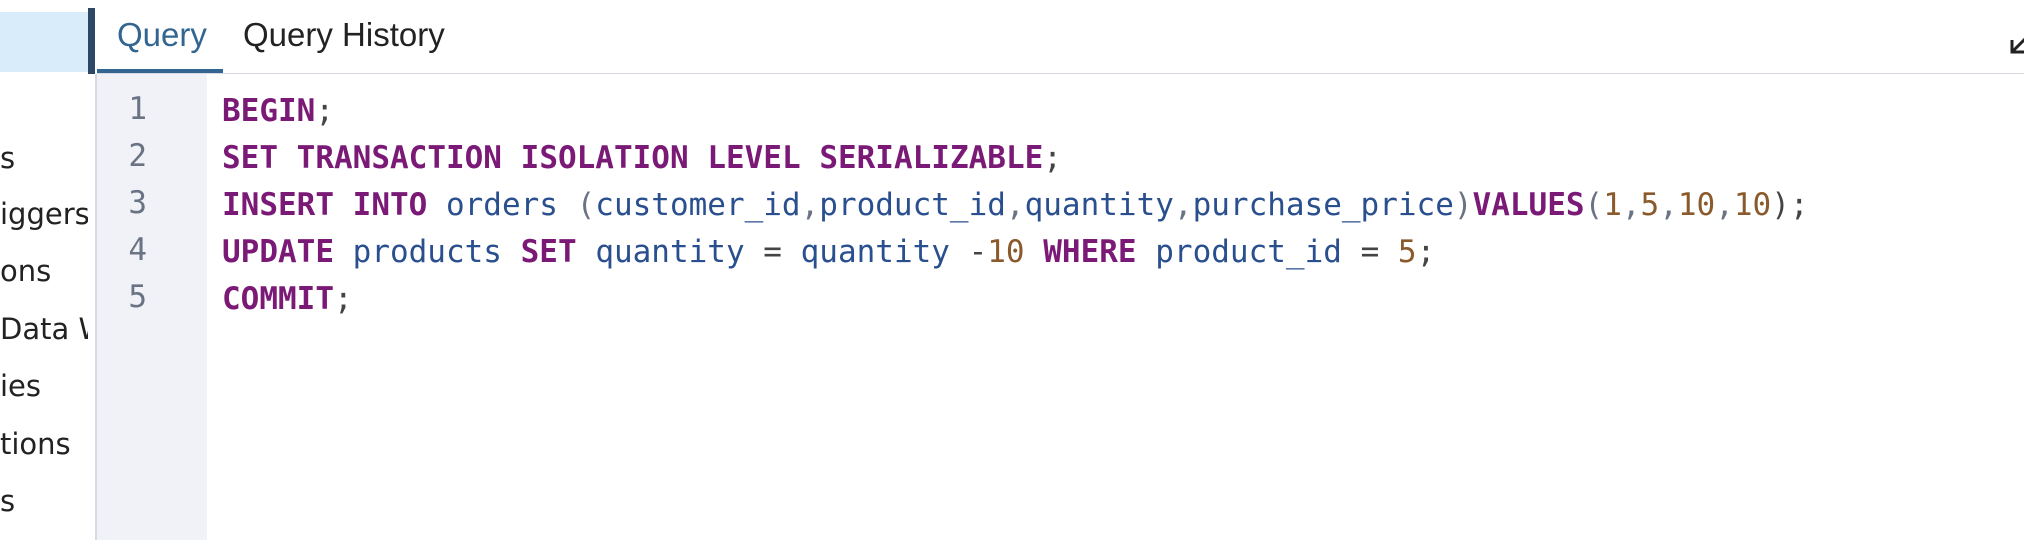 Image resolution: width=2024 pixels, height=540 pixels. What do you see at coordinates (1060, 37) in the screenshot?
I see `tab-bar: Query Query History` at bounding box center [1060, 37].